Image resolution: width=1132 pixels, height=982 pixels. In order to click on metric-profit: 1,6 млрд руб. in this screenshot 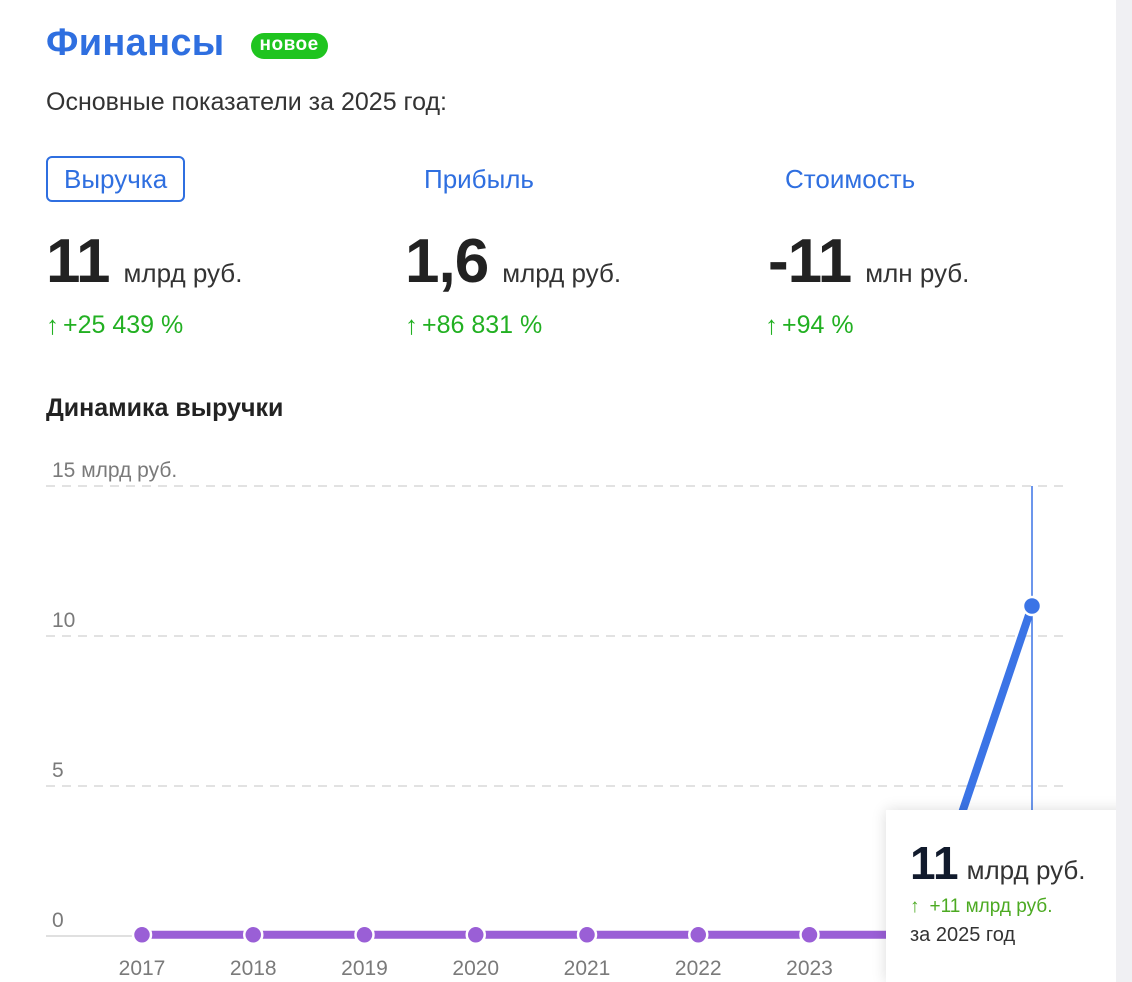, I will do `click(513, 261)`.